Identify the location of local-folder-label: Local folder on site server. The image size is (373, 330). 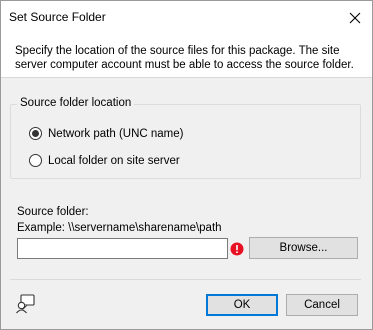
(114, 160).